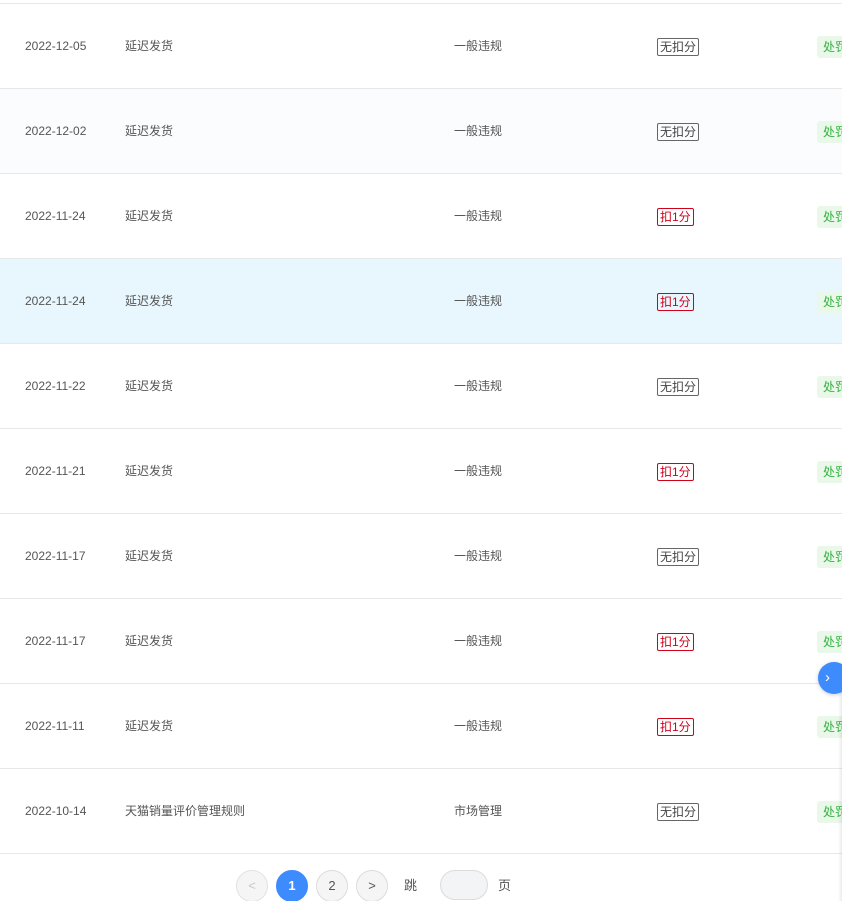  What do you see at coordinates (252, 885) in the screenshot?
I see `prev-page-button: <` at bounding box center [252, 885].